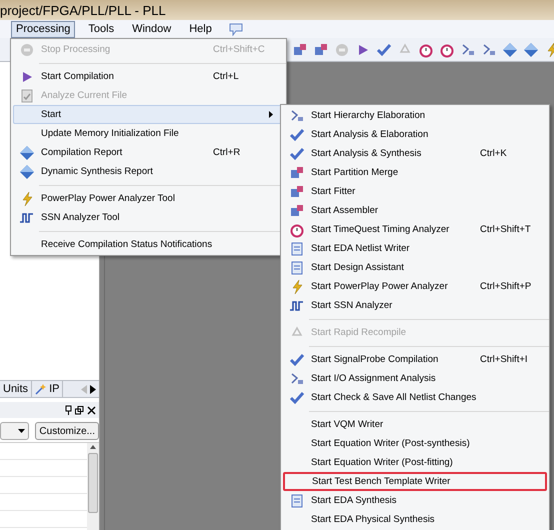 This screenshot has height=530, width=554. Describe the element at coordinates (91, 410) in the screenshot. I see `close-icon` at that location.